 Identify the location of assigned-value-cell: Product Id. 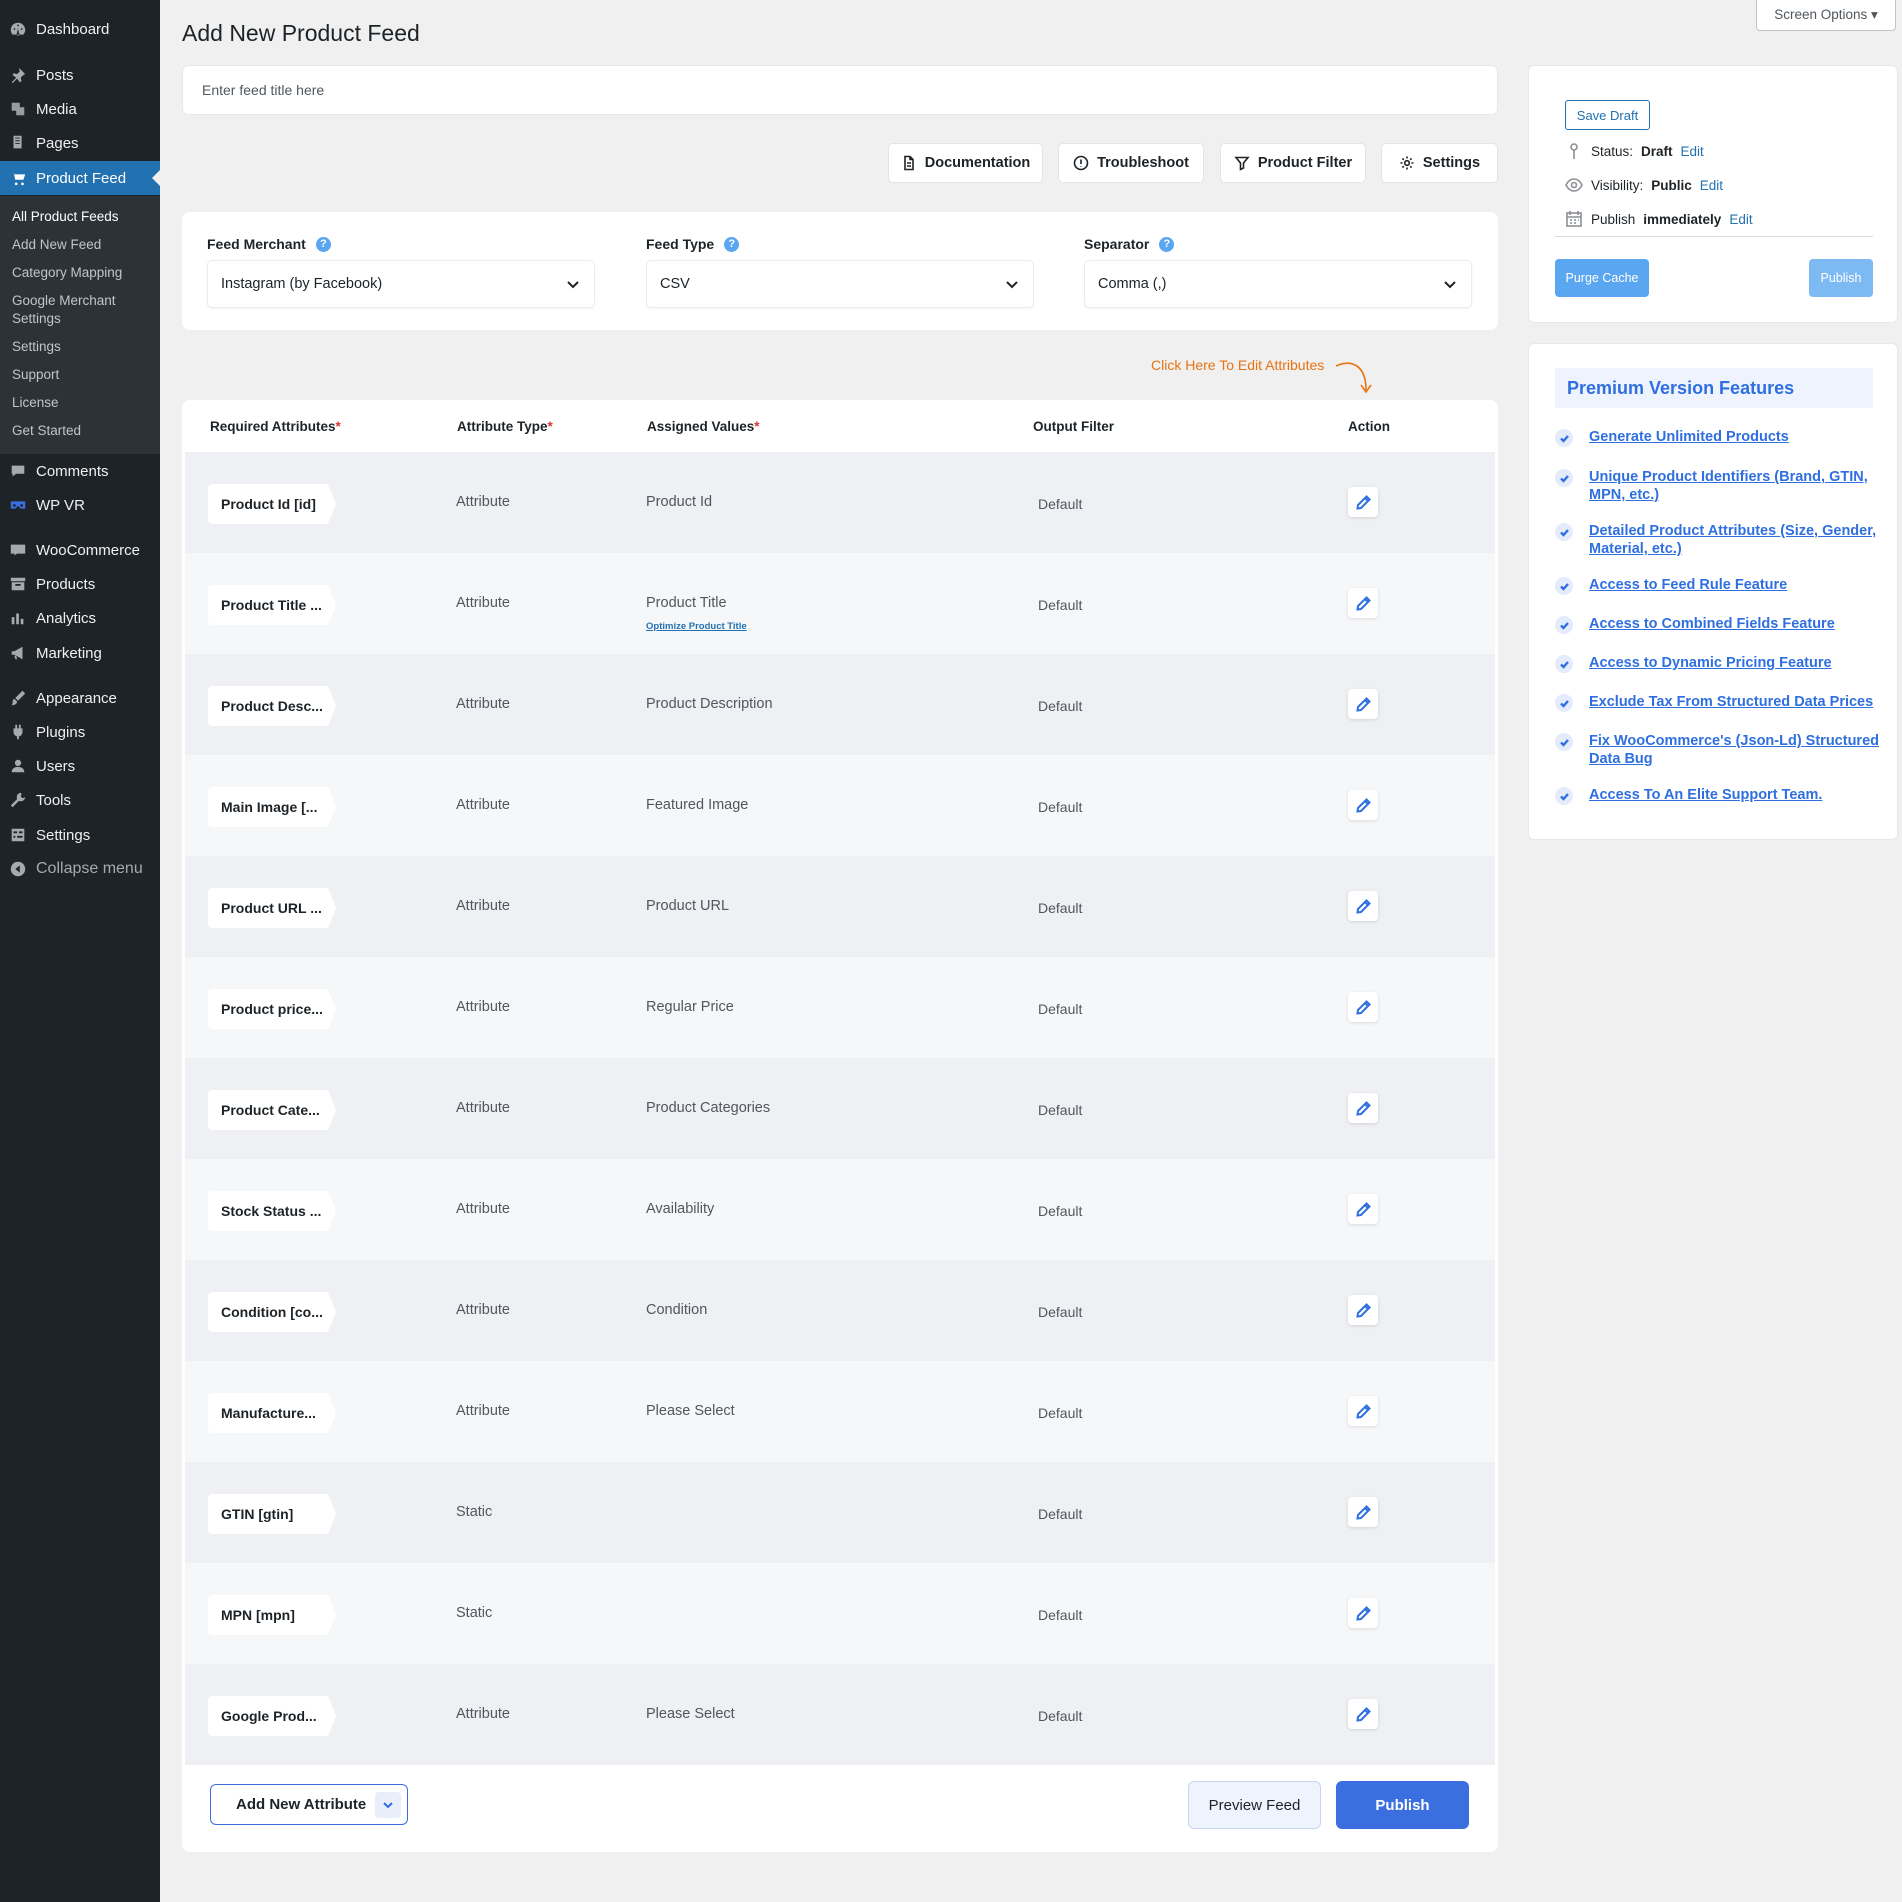
(679, 502).